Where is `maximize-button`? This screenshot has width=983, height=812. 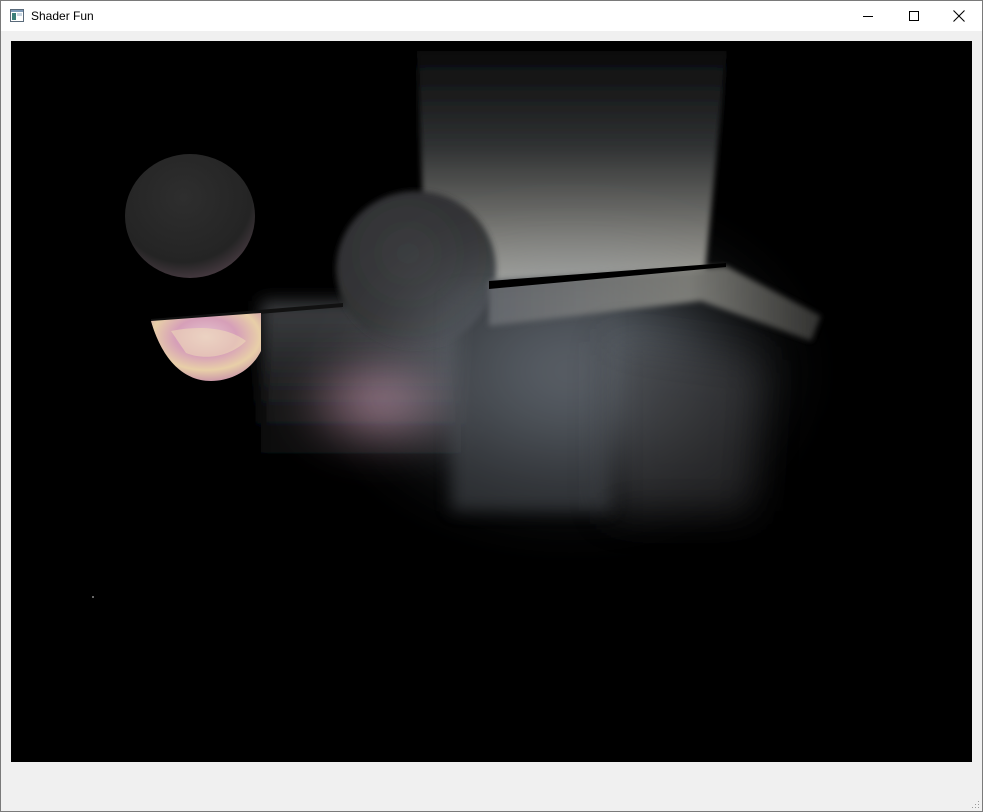
maximize-button is located at coordinates (914, 16).